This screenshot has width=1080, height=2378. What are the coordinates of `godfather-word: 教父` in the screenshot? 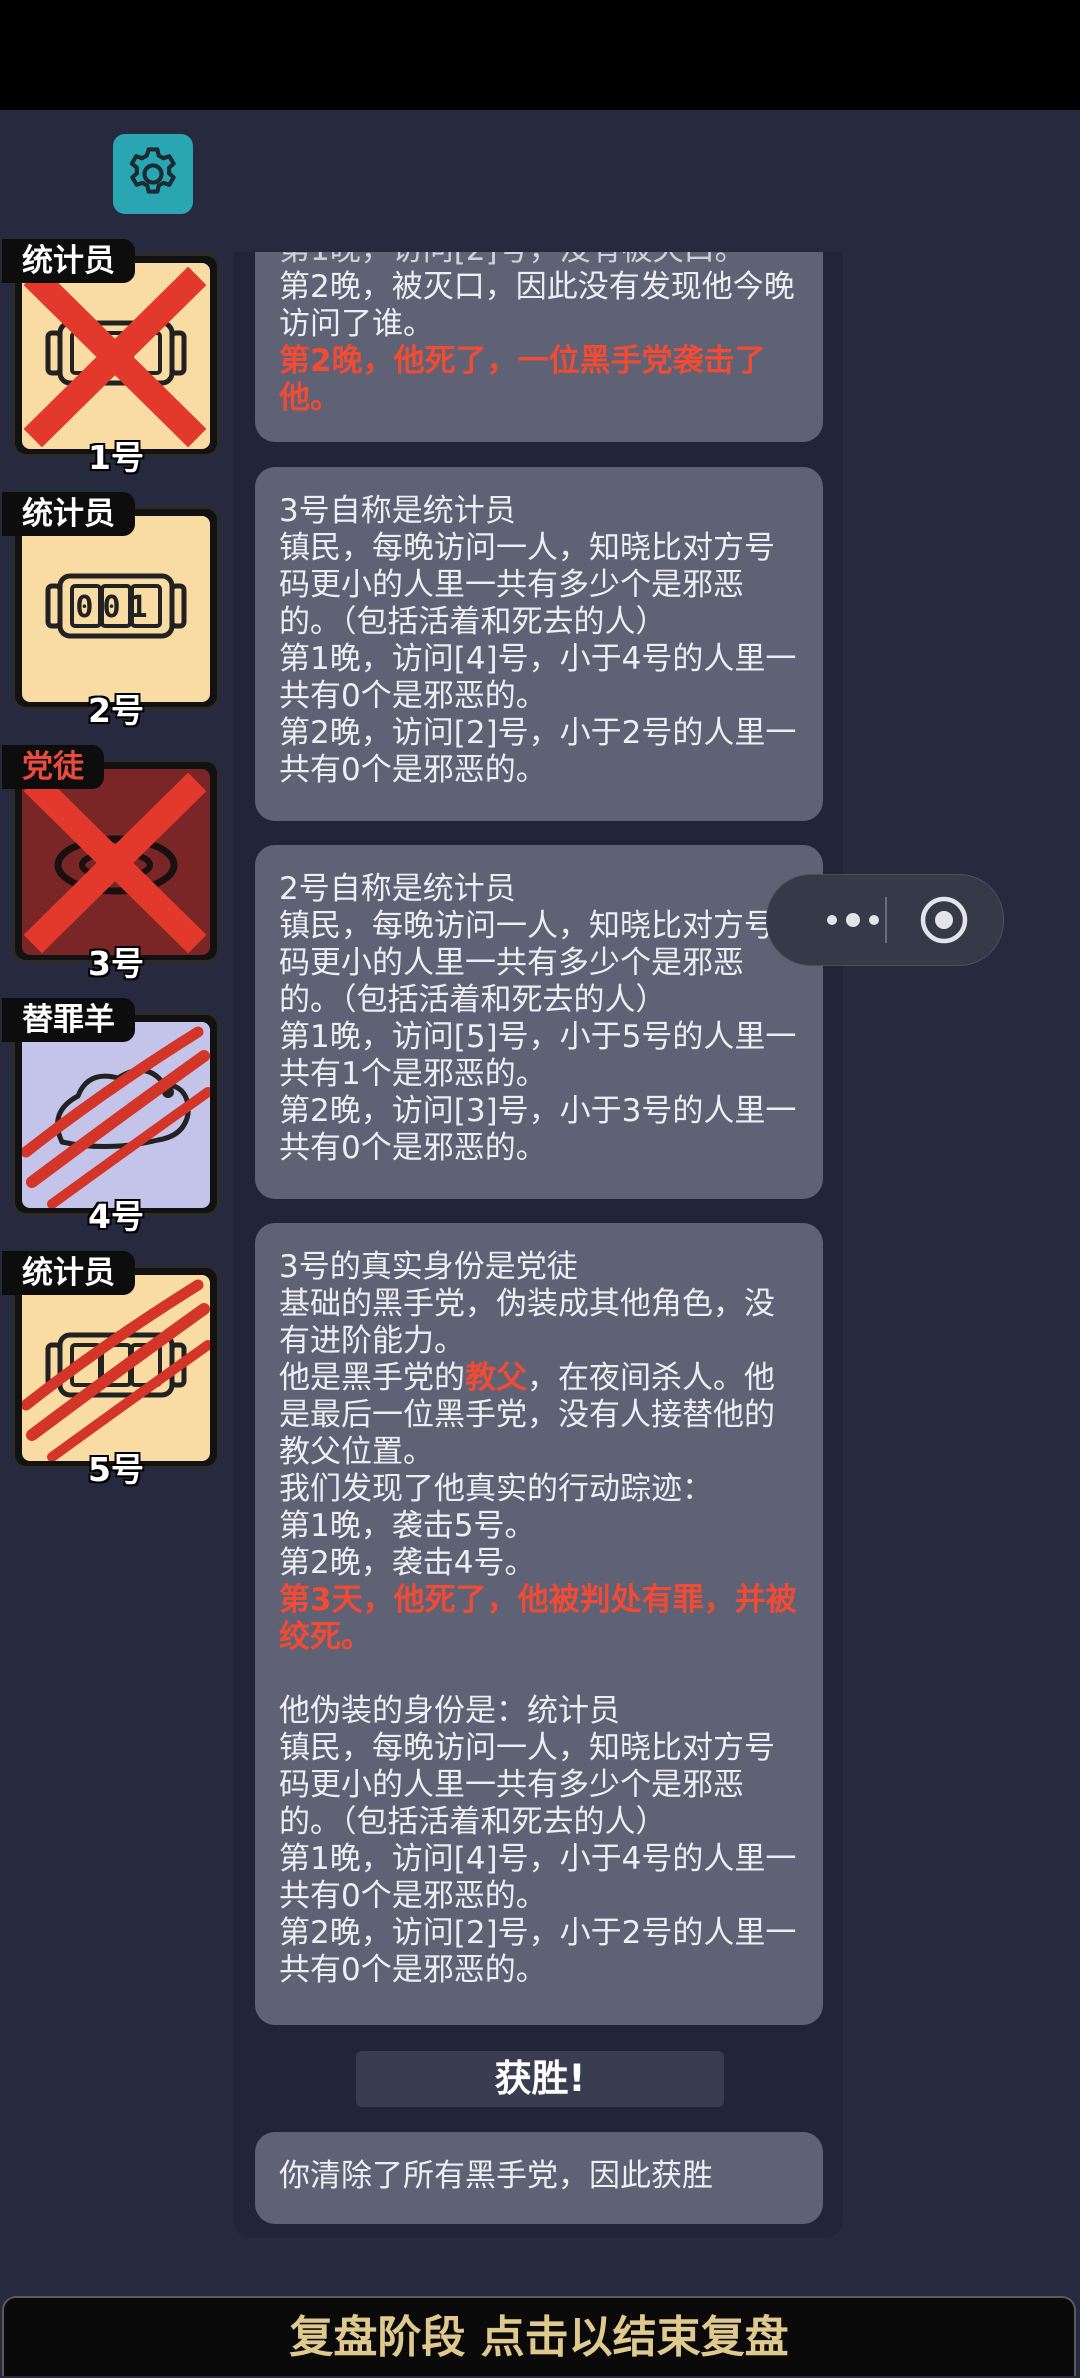 It's located at (496, 1378).